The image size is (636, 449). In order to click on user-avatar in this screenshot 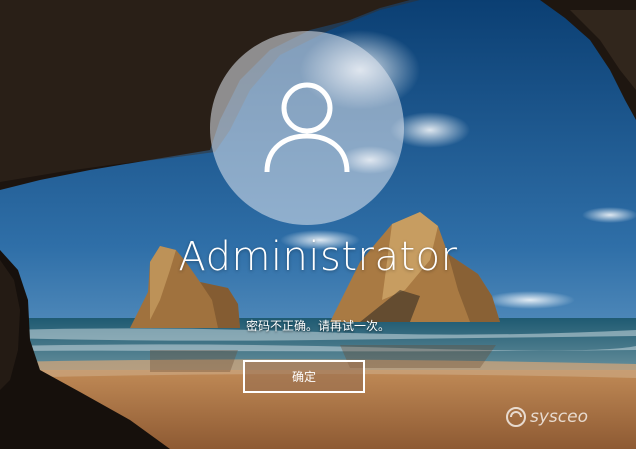, I will do `click(307, 128)`.